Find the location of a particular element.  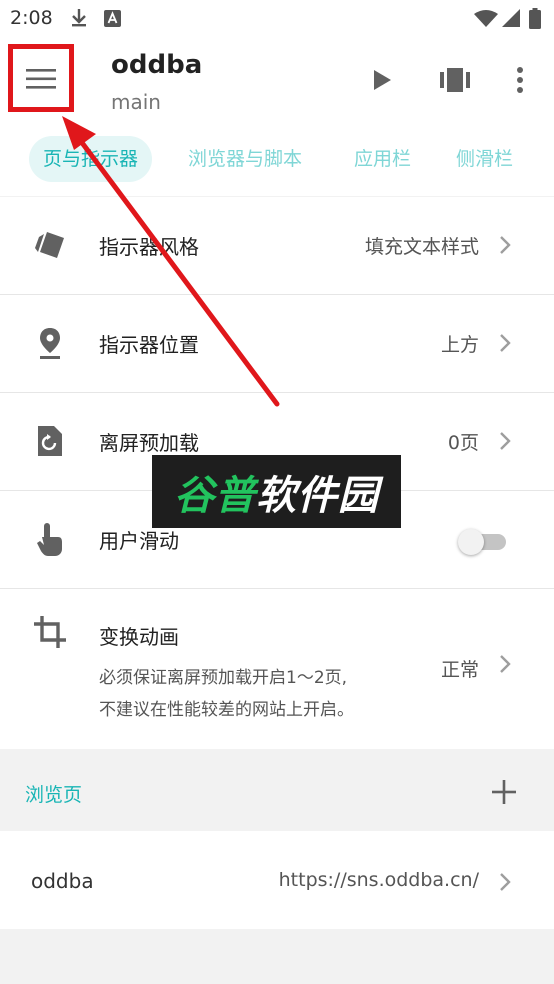

wifi-icon is located at coordinates (486, 18).